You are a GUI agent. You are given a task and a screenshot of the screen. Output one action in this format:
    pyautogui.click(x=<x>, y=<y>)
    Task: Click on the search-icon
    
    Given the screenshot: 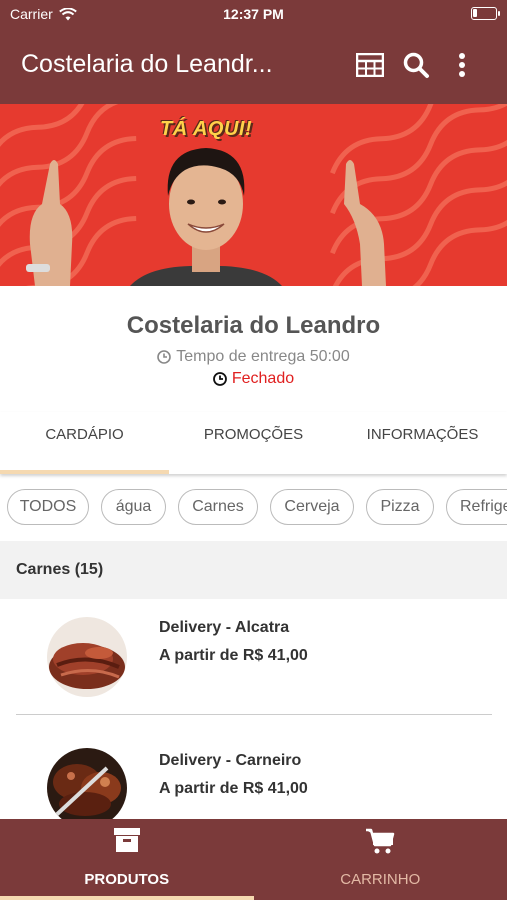 What is the action you would take?
    pyautogui.click(x=416, y=65)
    